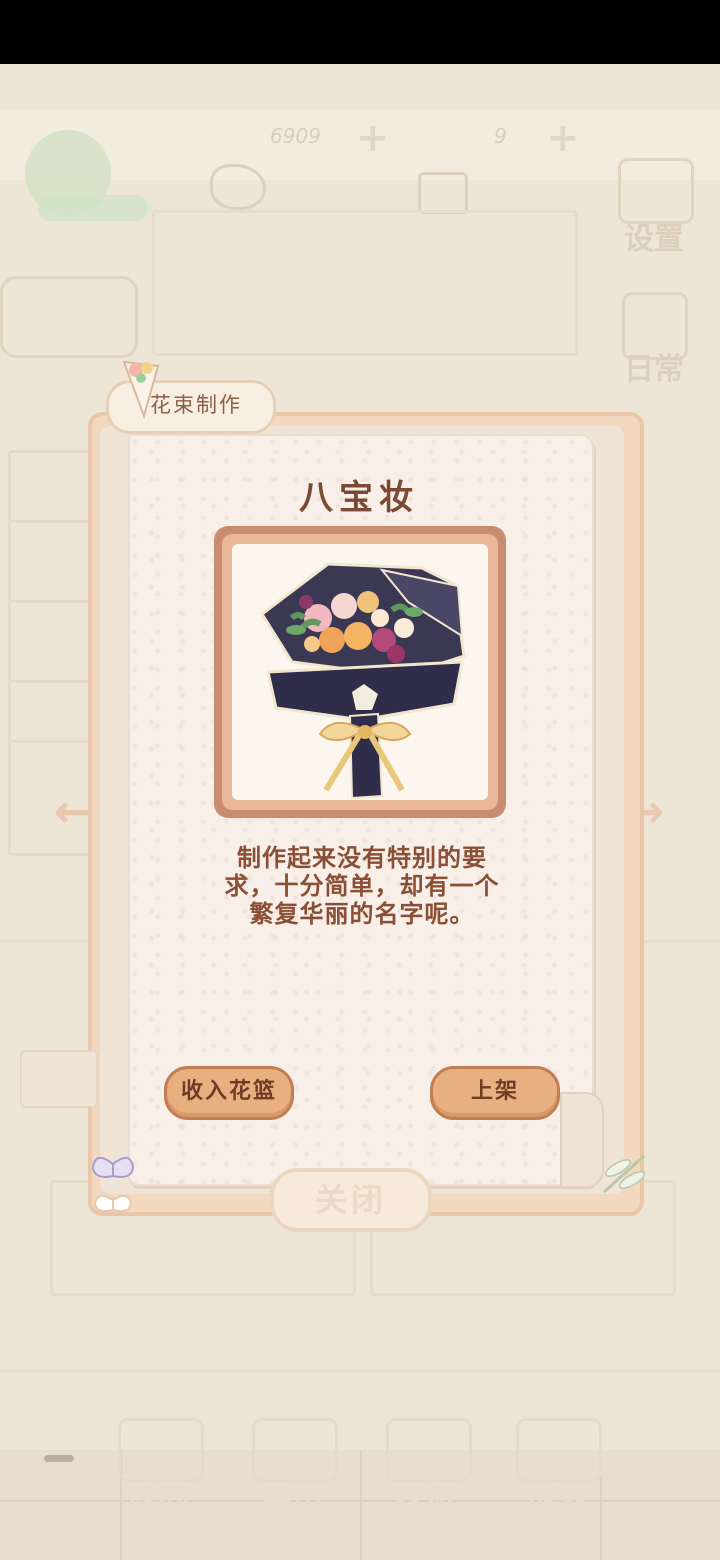 Image resolution: width=720 pixels, height=1560 pixels. What do you see at coordinates (429, 1450) in the screenshot?
I see `basket-icon` at bounding box center [429, 1450].